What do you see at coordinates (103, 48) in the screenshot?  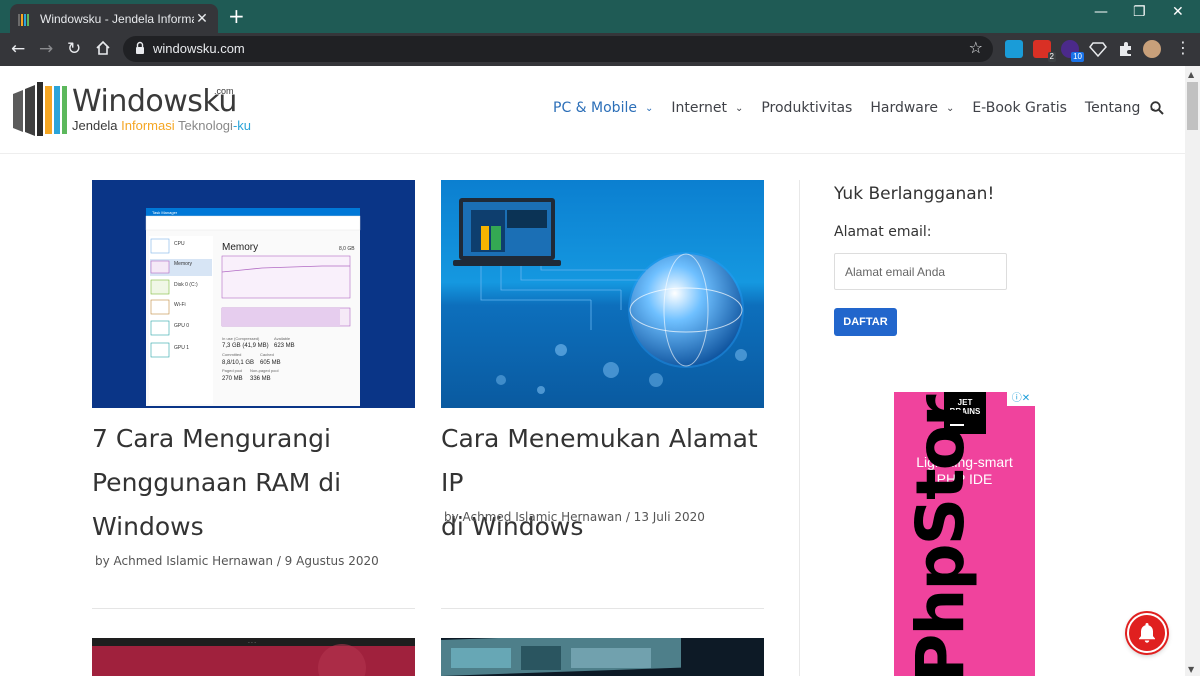 I see `home-icon` at bounding box center [103, 48].